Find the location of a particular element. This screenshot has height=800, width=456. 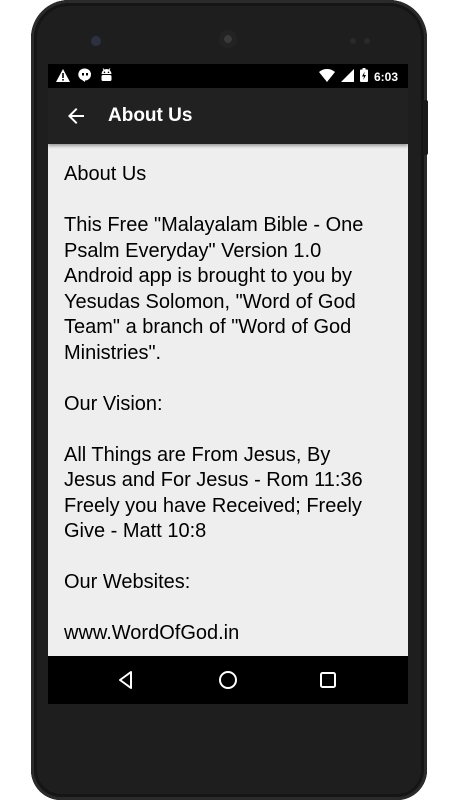

hangouts-icon is located at coordinates (85, 77).